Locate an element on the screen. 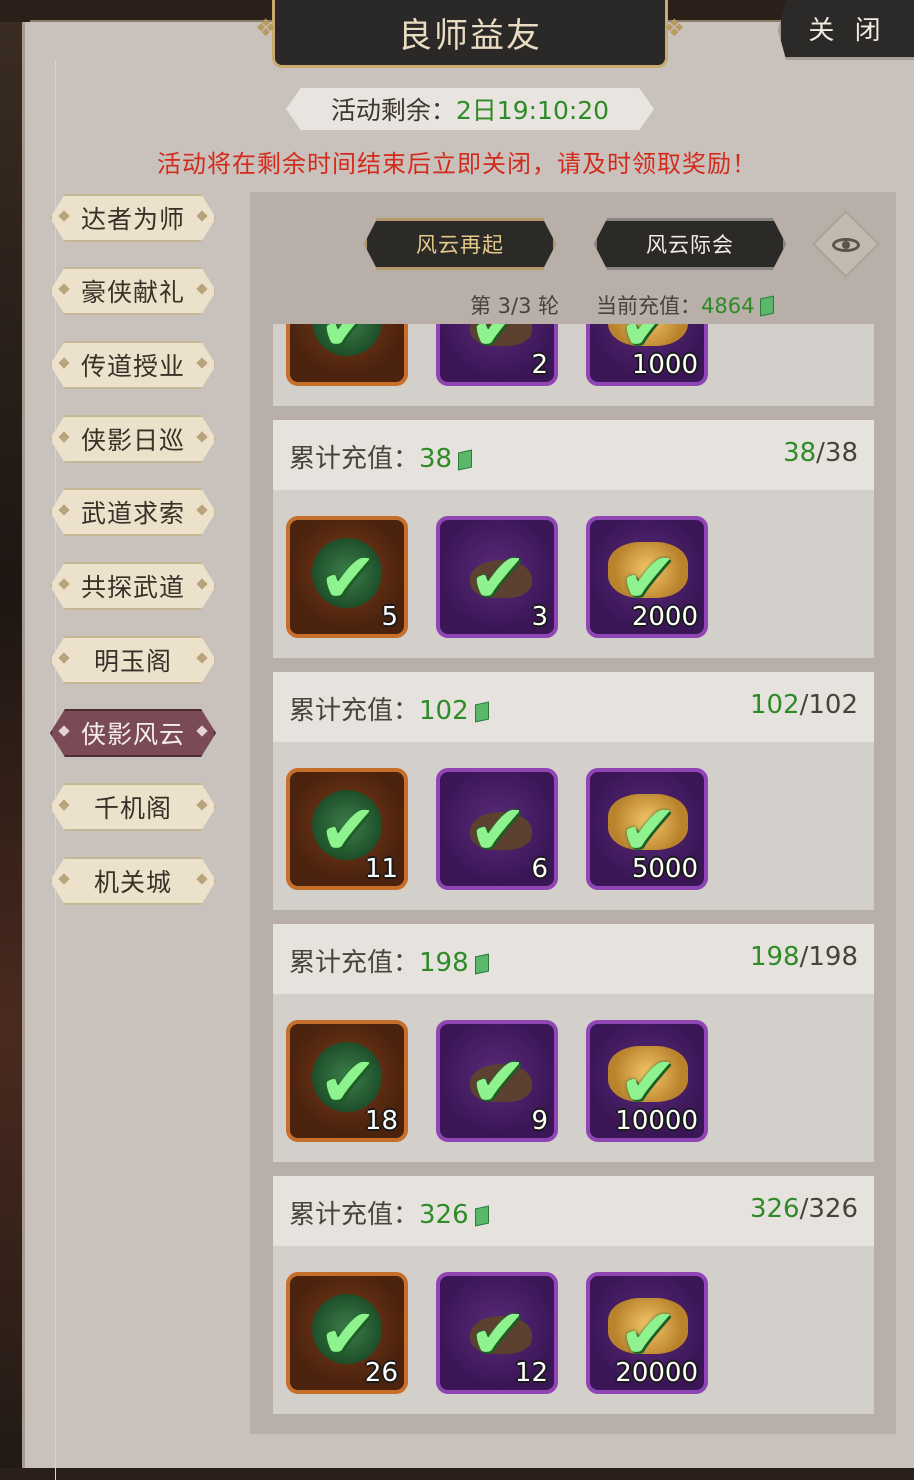  sidebar-item-label: 达者为师 is located at coordinates (132, 219).